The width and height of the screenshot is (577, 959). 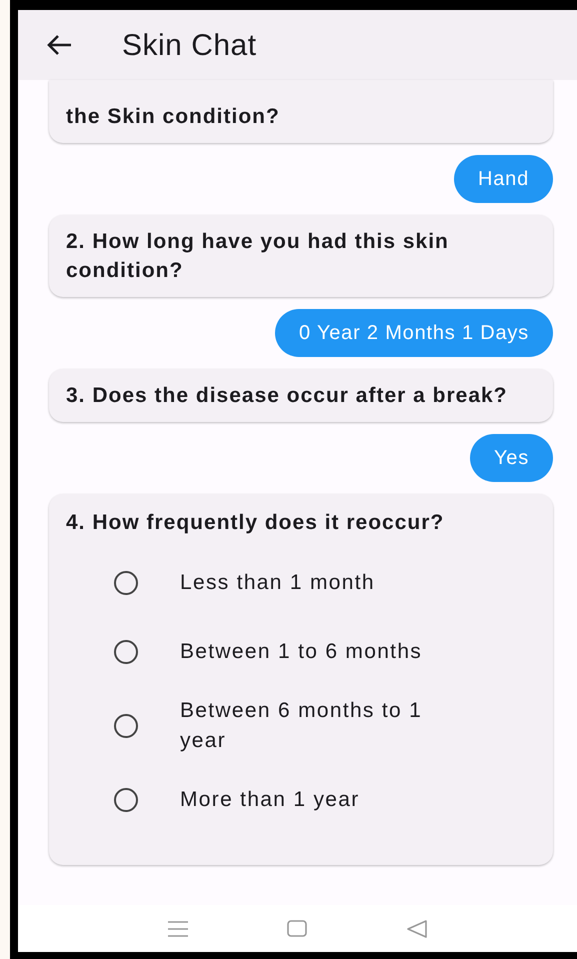 What do you see at coordinates (173, 117) in the screenshot?
I see `question-text: the Skin condition?` at bounding box center [173, 117].